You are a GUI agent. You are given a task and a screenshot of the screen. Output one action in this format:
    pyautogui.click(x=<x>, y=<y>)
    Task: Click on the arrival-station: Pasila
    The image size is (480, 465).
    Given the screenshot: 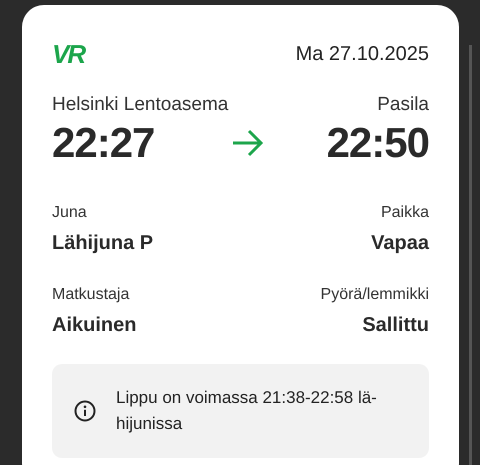 What is the action you would take?
    pyautogui.click(x=403, y=105)
    